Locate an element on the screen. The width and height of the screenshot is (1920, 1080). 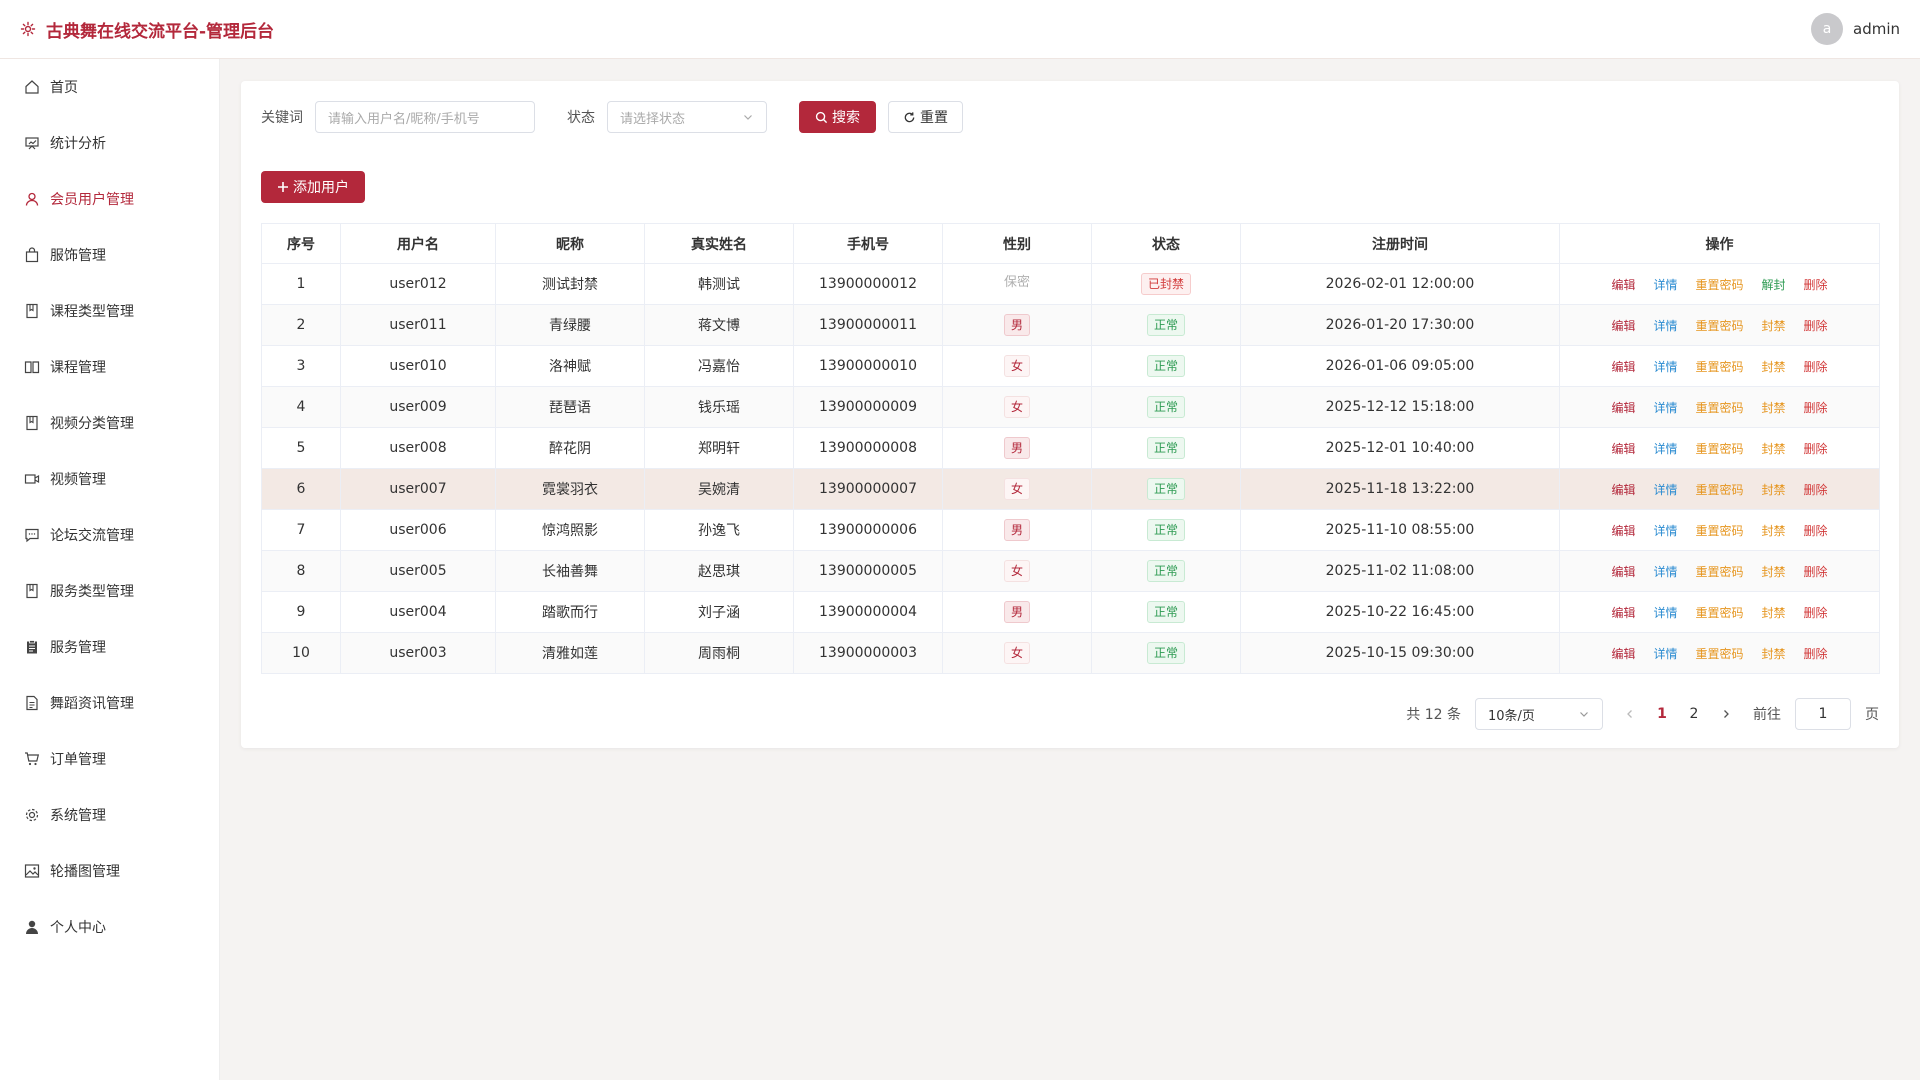
sidebar-item-videos: 视频管理 is located at coordinates (109, 479).